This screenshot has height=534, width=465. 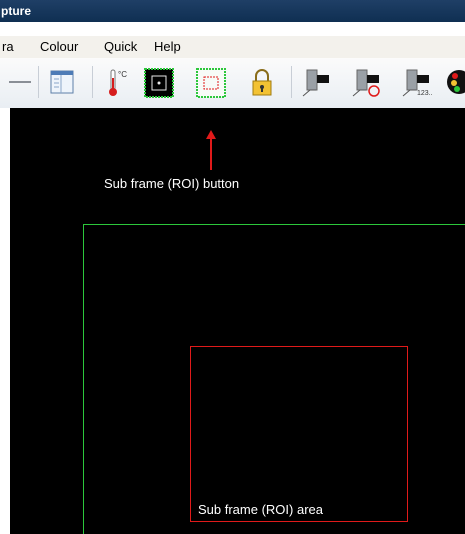 I want to click on thermometer-icon: °C, so click(x=118, y=82).